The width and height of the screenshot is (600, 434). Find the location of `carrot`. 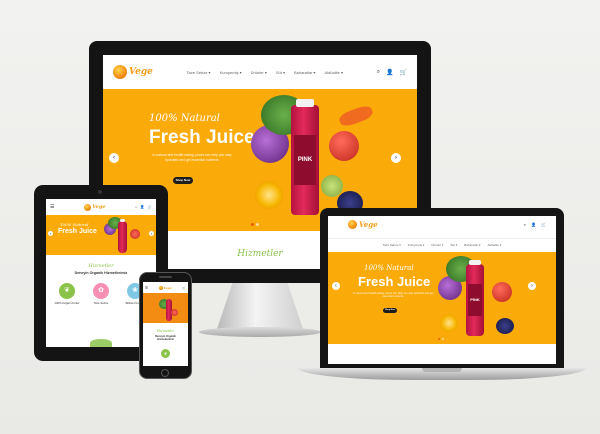

carrot is located at coordinates (356, 116).